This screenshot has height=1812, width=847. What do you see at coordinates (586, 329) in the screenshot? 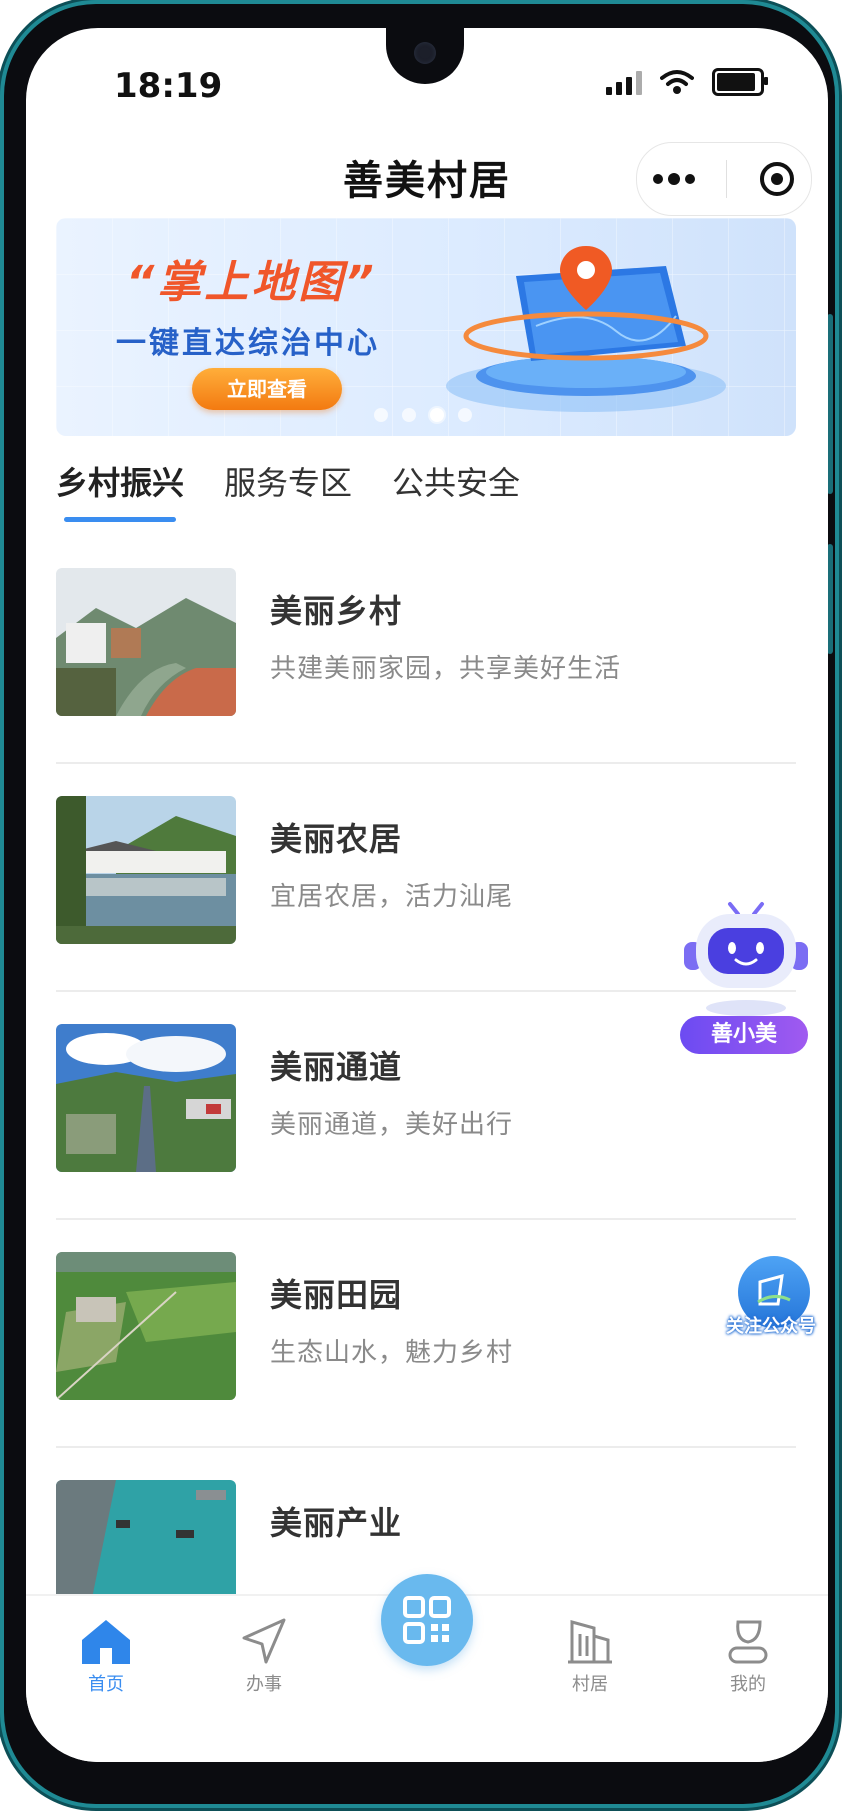
I see `map-illustration-icon` at bounding box center [586, 329].